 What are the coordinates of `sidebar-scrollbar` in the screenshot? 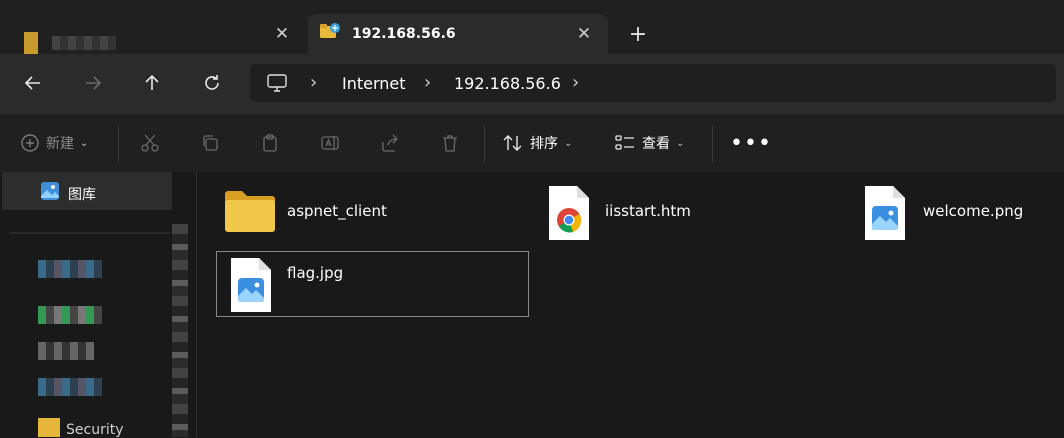 It's located at (180, 330).